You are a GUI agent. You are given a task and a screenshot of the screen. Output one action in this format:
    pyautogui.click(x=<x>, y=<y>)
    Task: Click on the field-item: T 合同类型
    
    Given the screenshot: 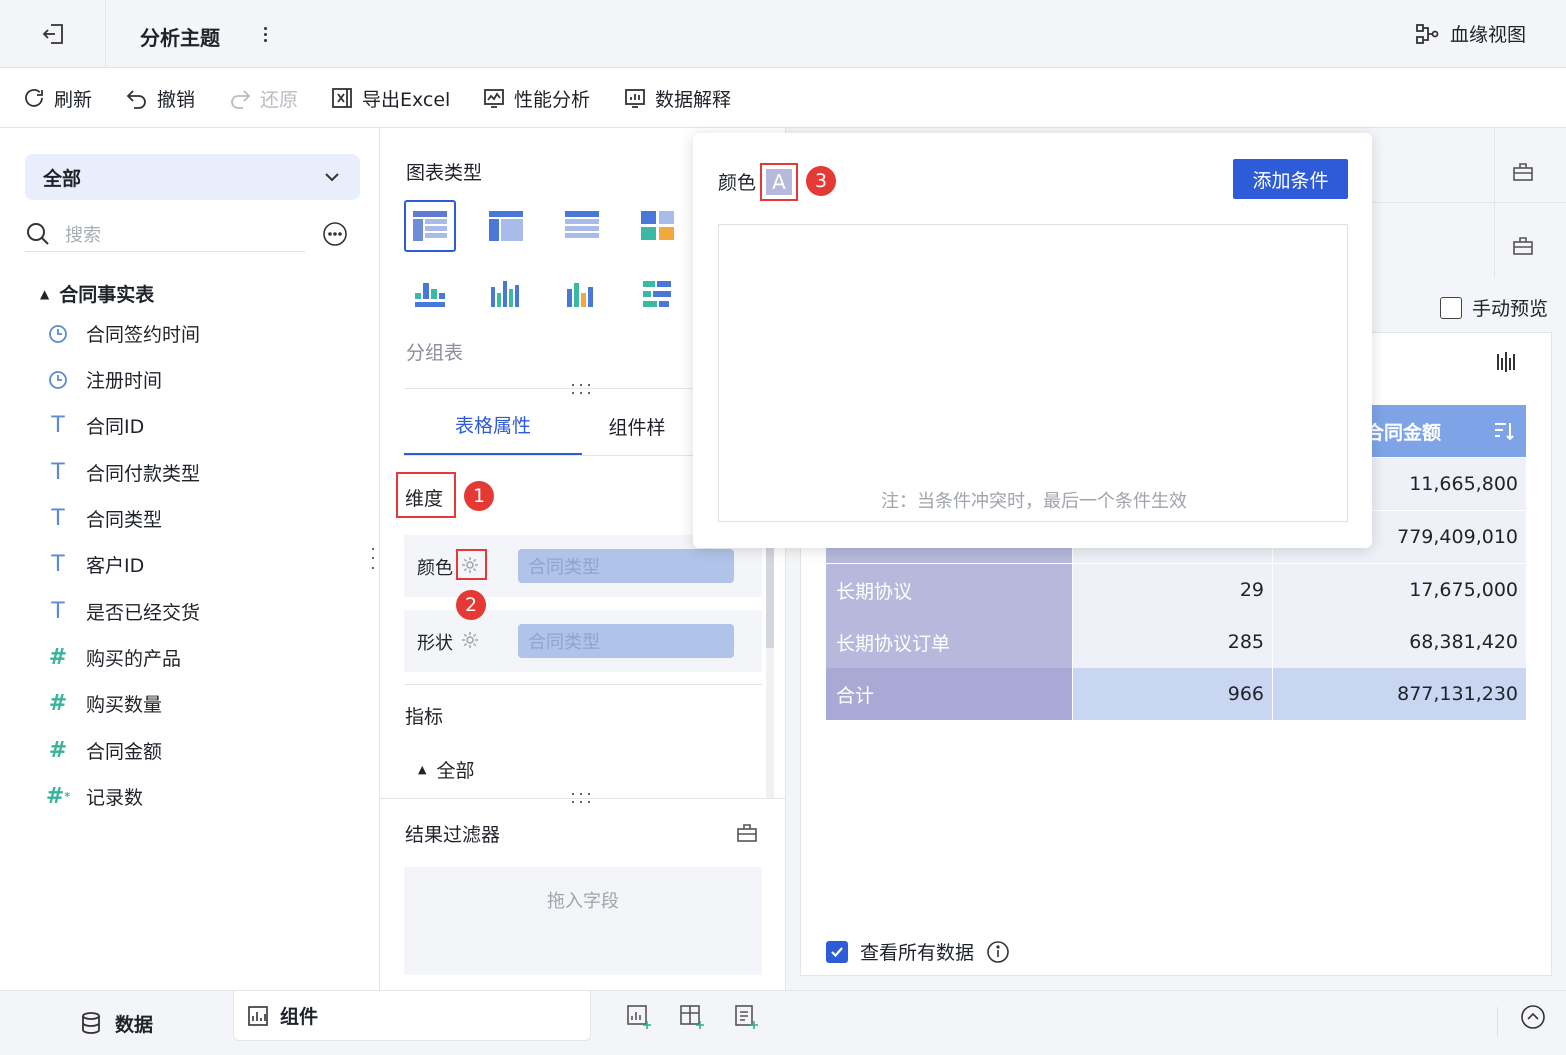 What is the action you would take?
    pyautogui.click(x=104, y=518)
    